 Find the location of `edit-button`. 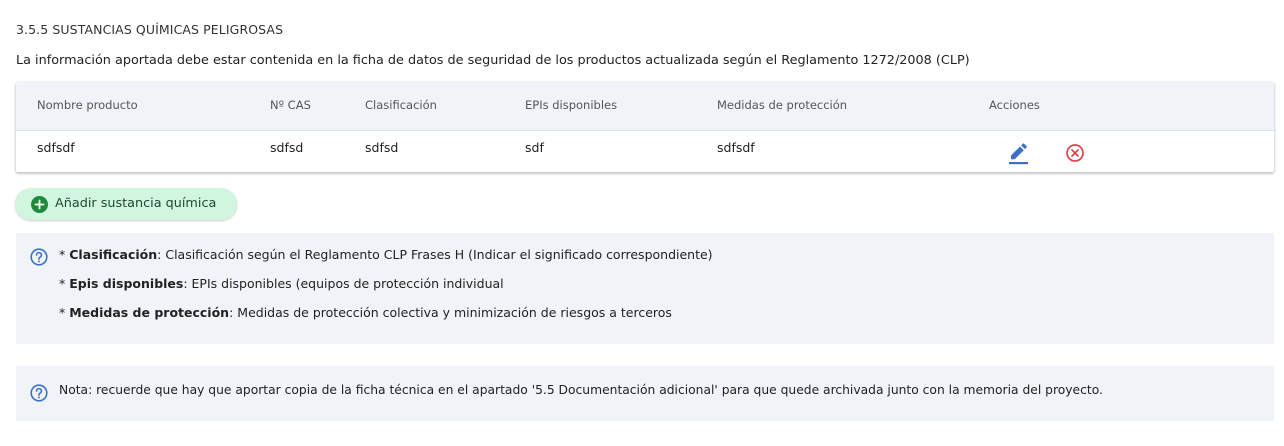

edit-button is located at coordinates (1018, 153).